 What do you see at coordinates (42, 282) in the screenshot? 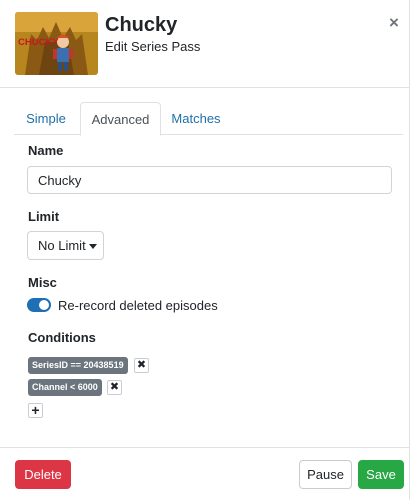
I see `misc-label: Misc` at bounding box center [42, 282].